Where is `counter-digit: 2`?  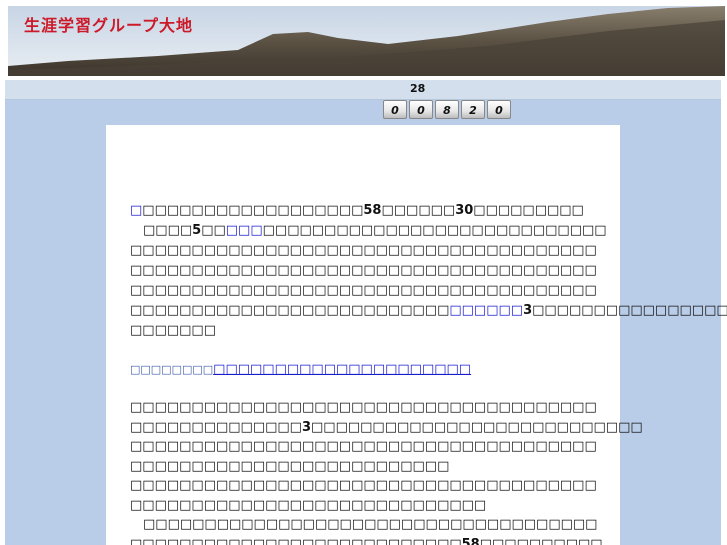 counter-digit: 2 is located at coordinates (473, 109).